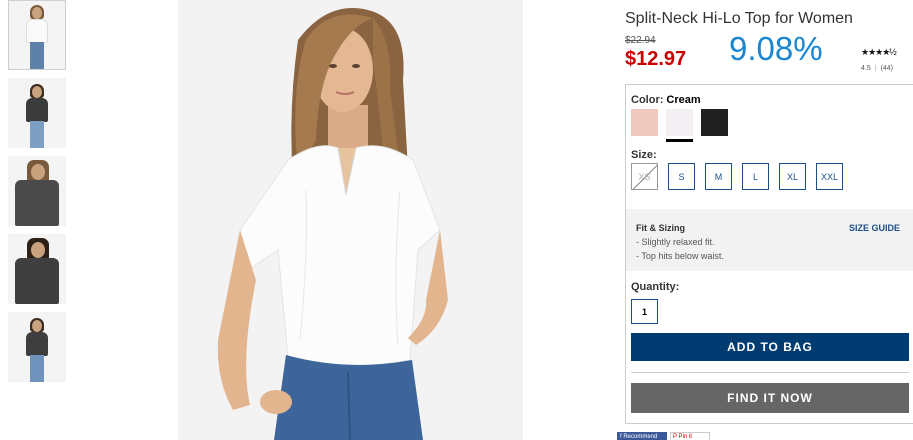  I want to click on size-option-label: L, so click(755, 176).